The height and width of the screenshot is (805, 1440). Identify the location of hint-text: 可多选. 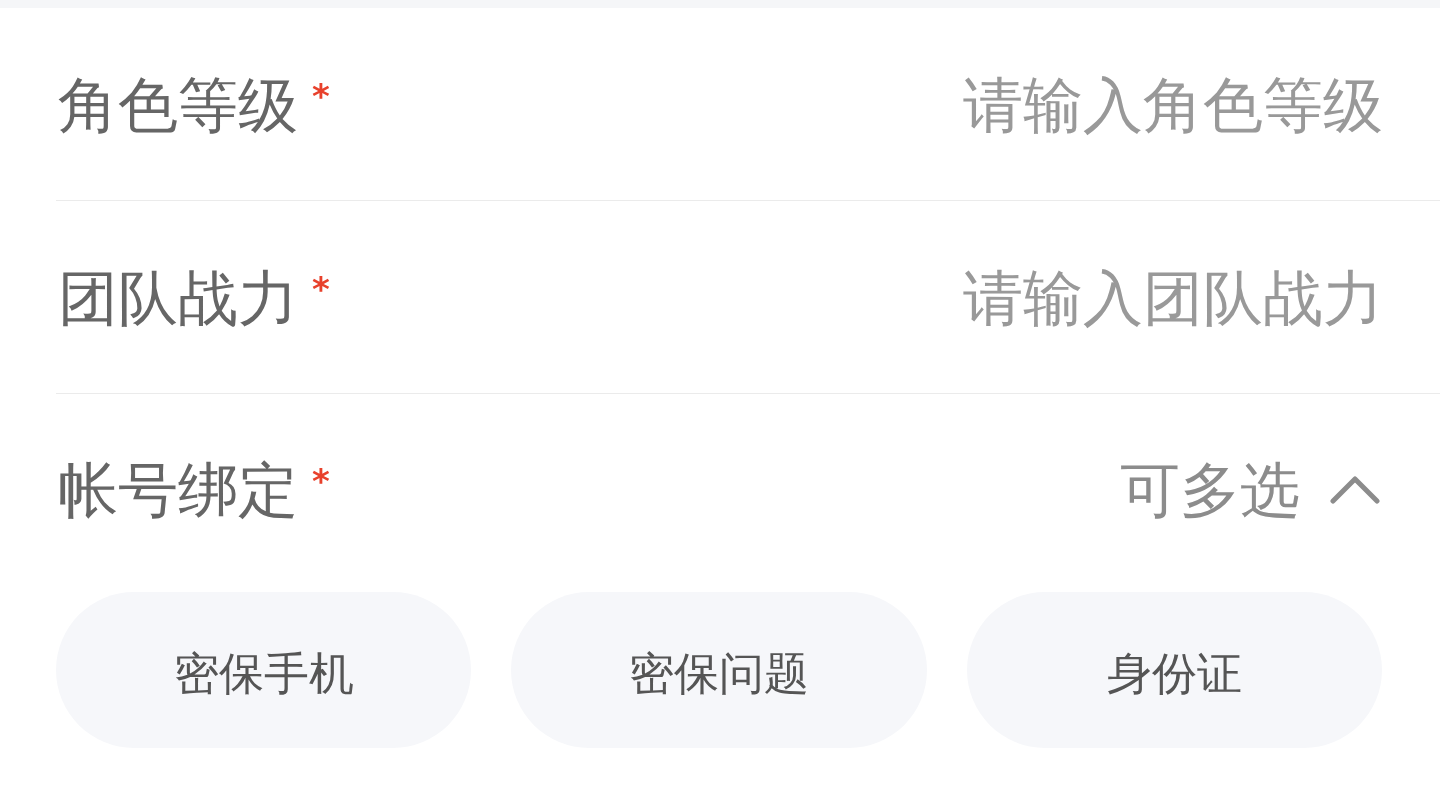
(1210, 490).